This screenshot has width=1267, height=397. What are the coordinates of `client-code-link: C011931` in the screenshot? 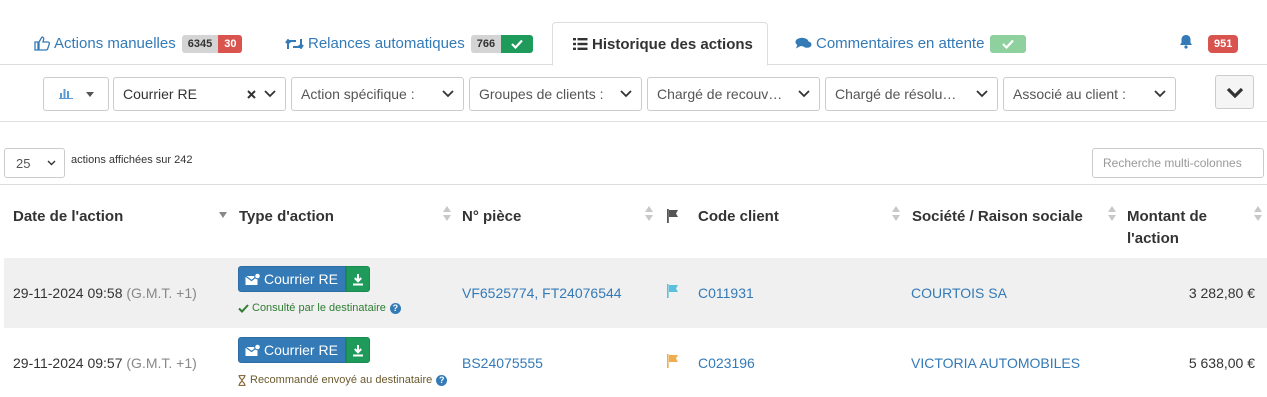 It's located at (726, 293).